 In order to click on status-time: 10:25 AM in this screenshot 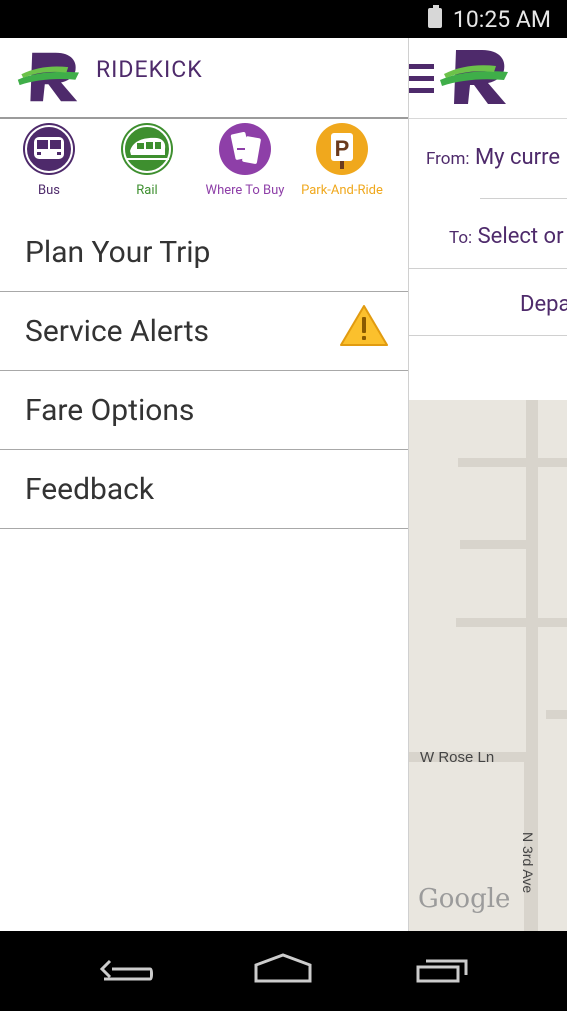, I will do `click(501, 19)`.